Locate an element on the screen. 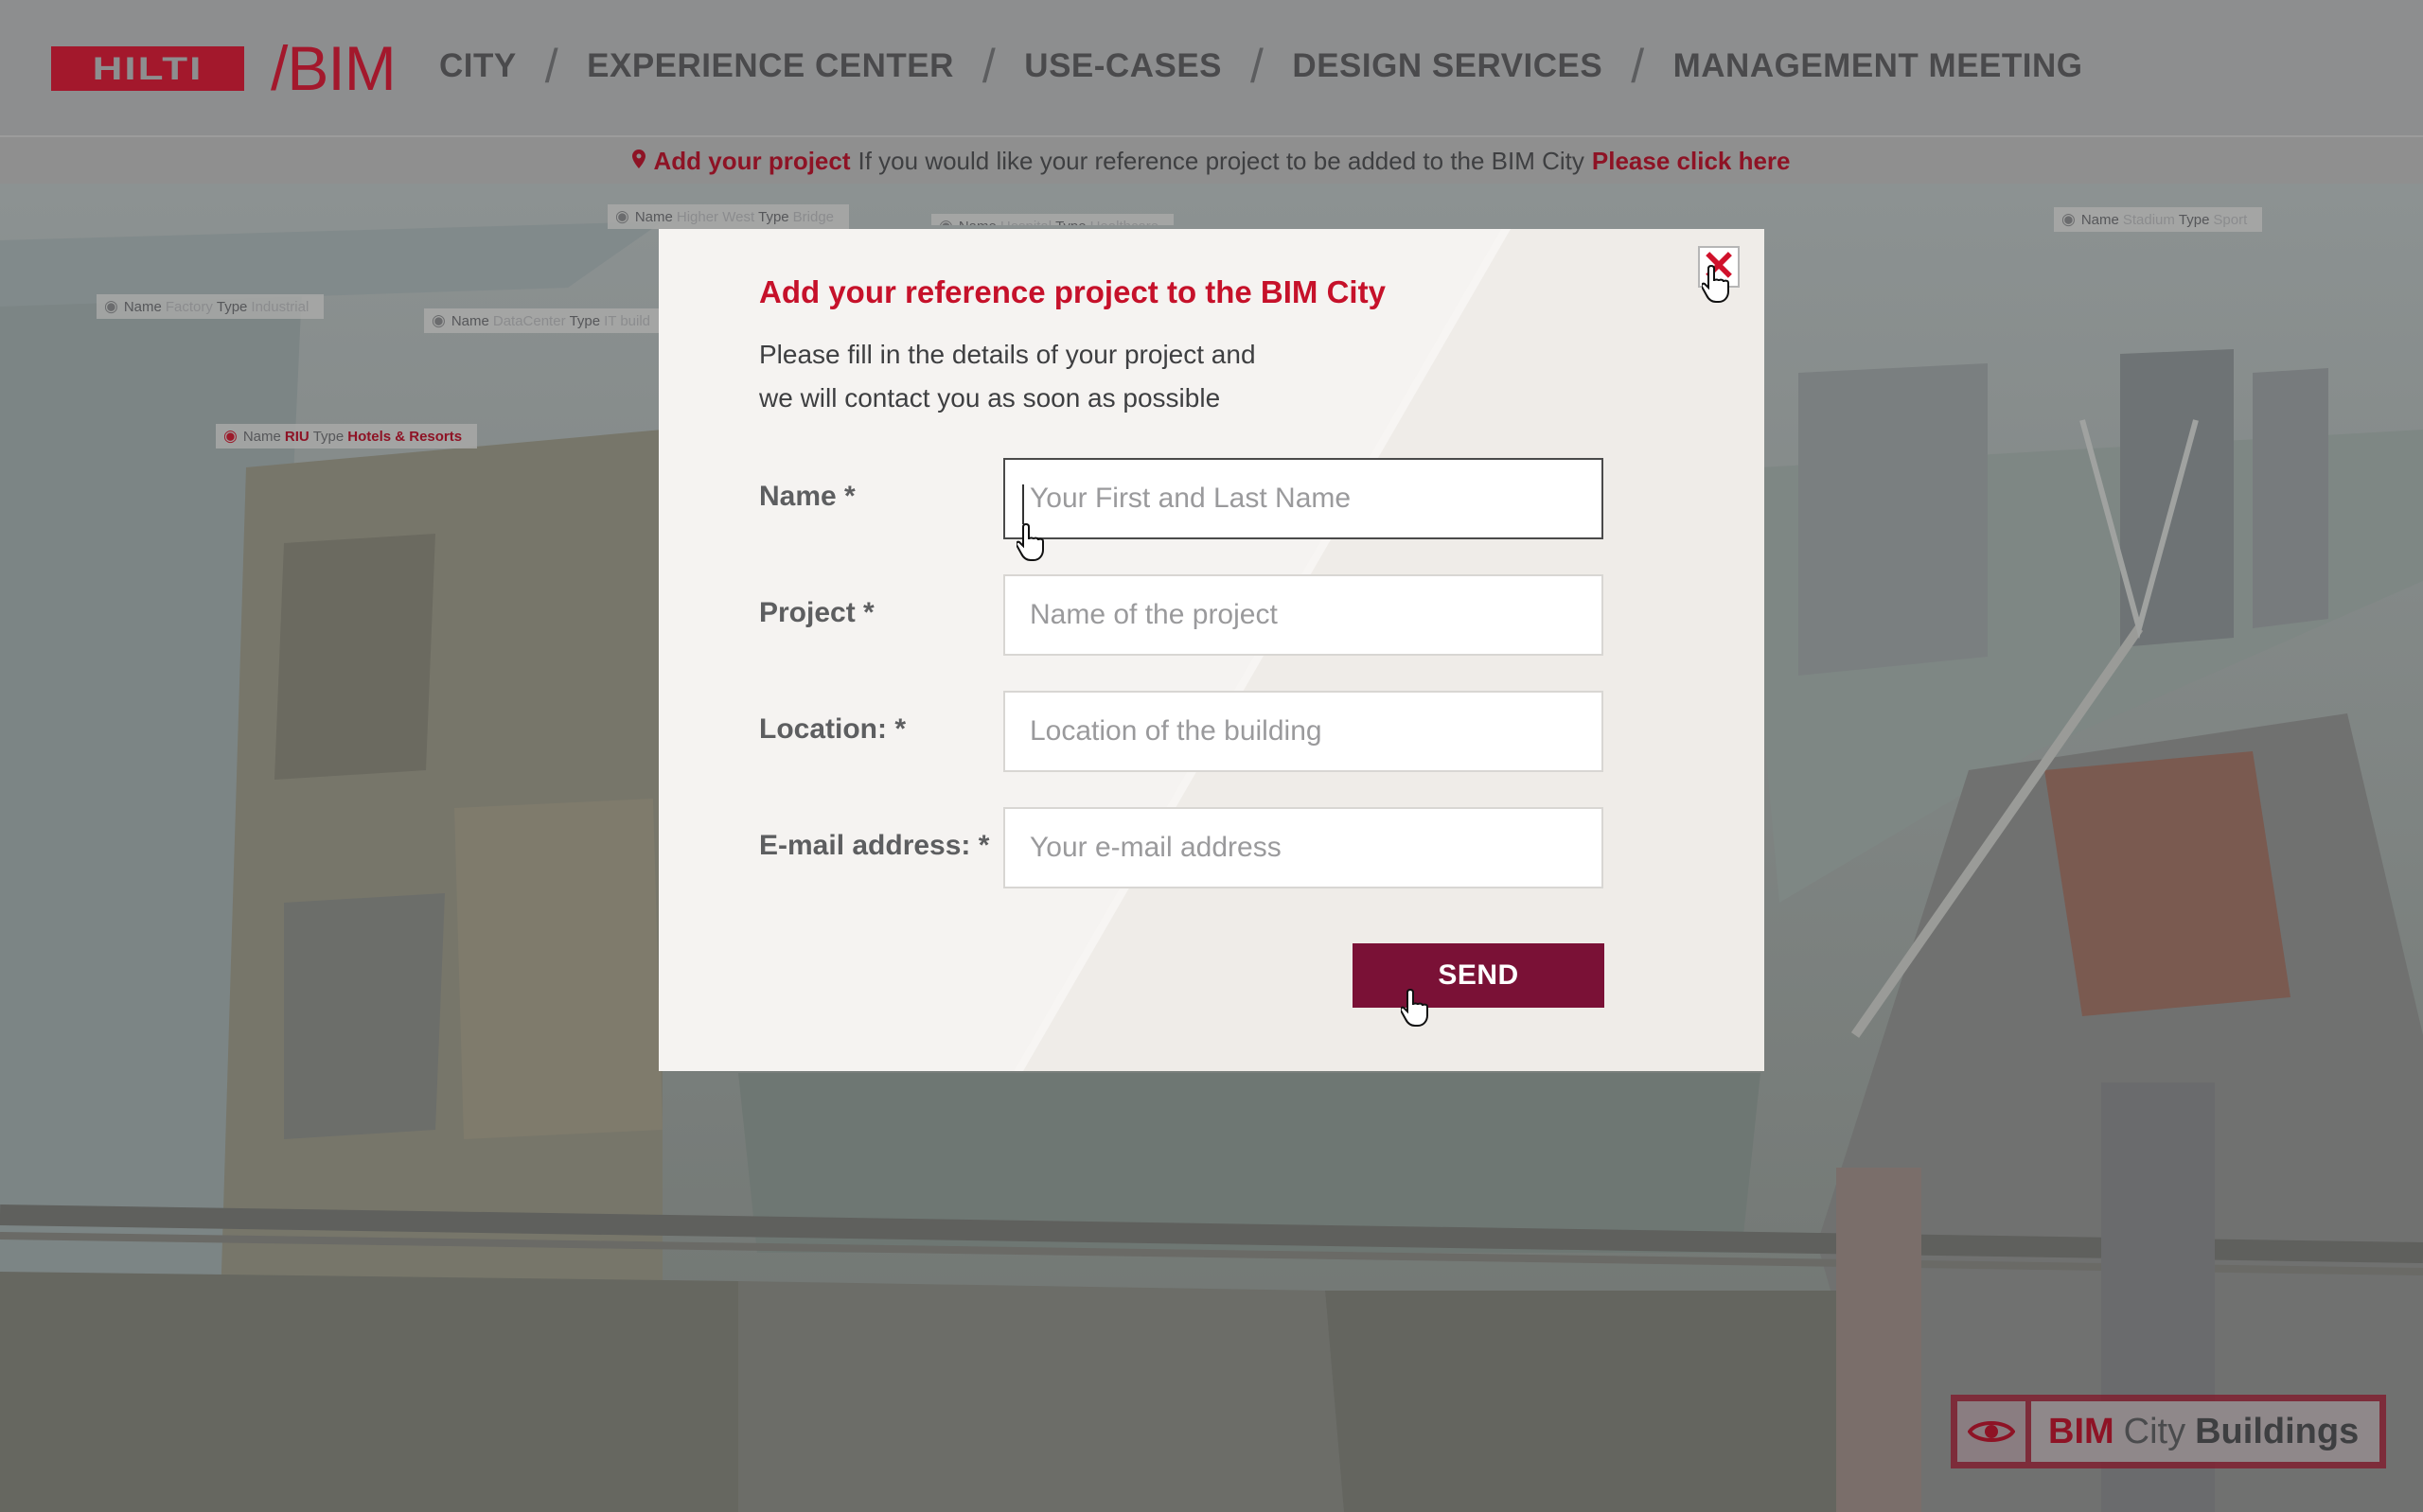  location-input is located at coordinates (1303, 731).